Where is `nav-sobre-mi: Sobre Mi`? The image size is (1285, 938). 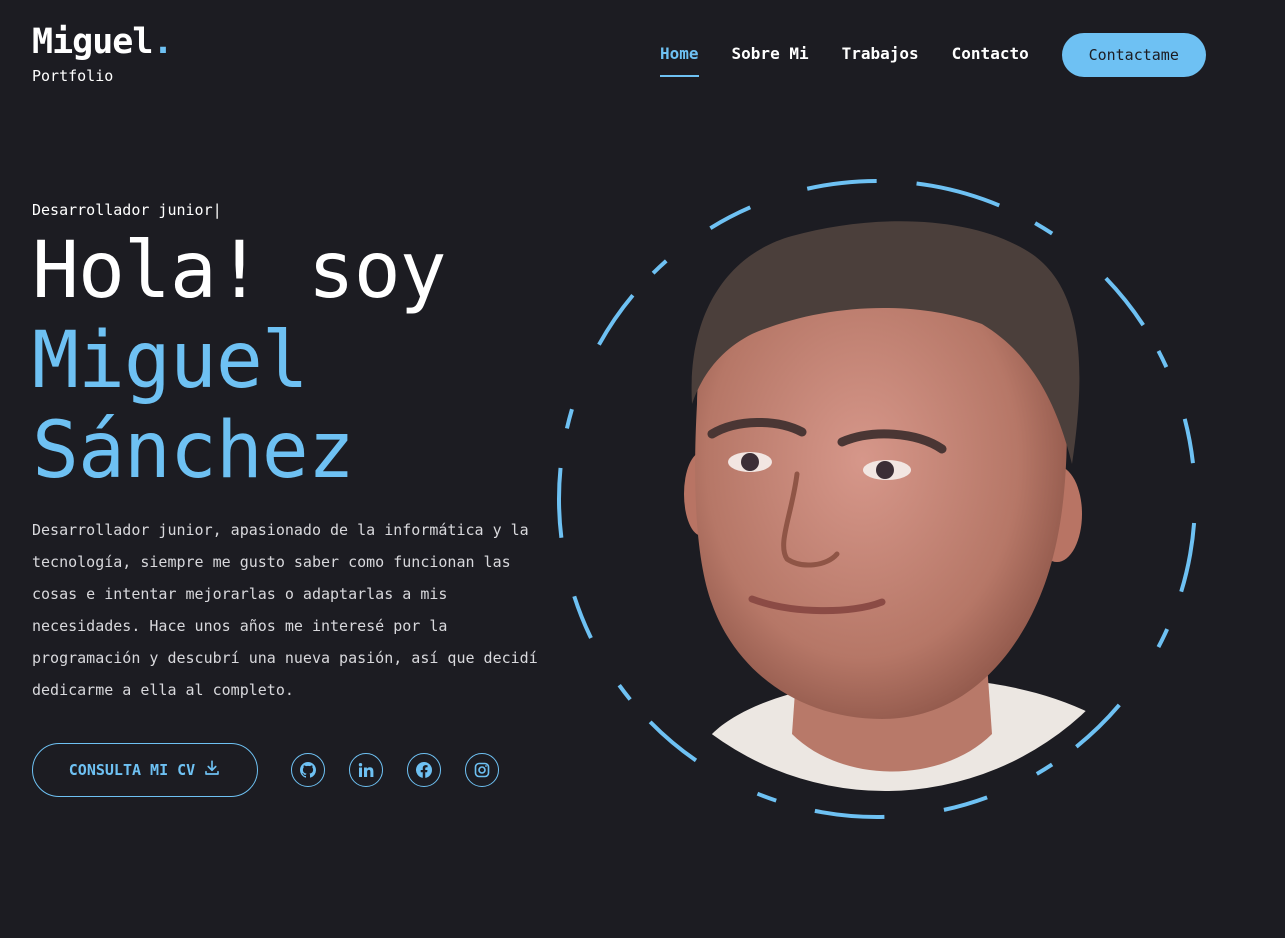 nav-sobre-mi: Sobre Mi is located at coordinates (770, 58).